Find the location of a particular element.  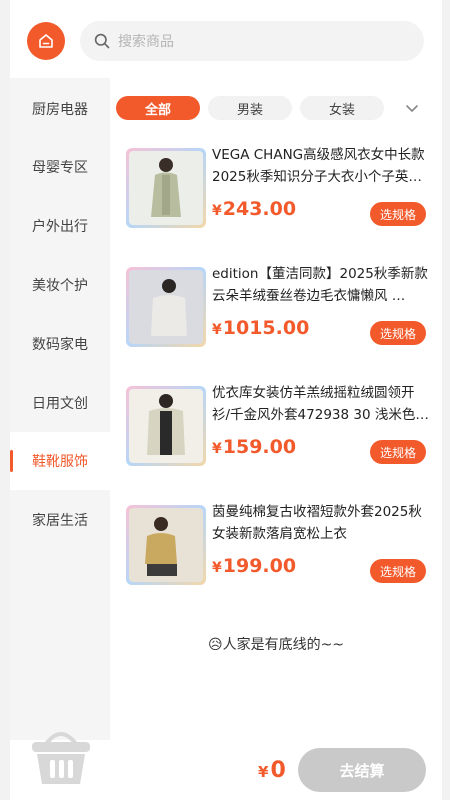

sidebar-item-label: 户外出行 is located at coordinates (60, 227).